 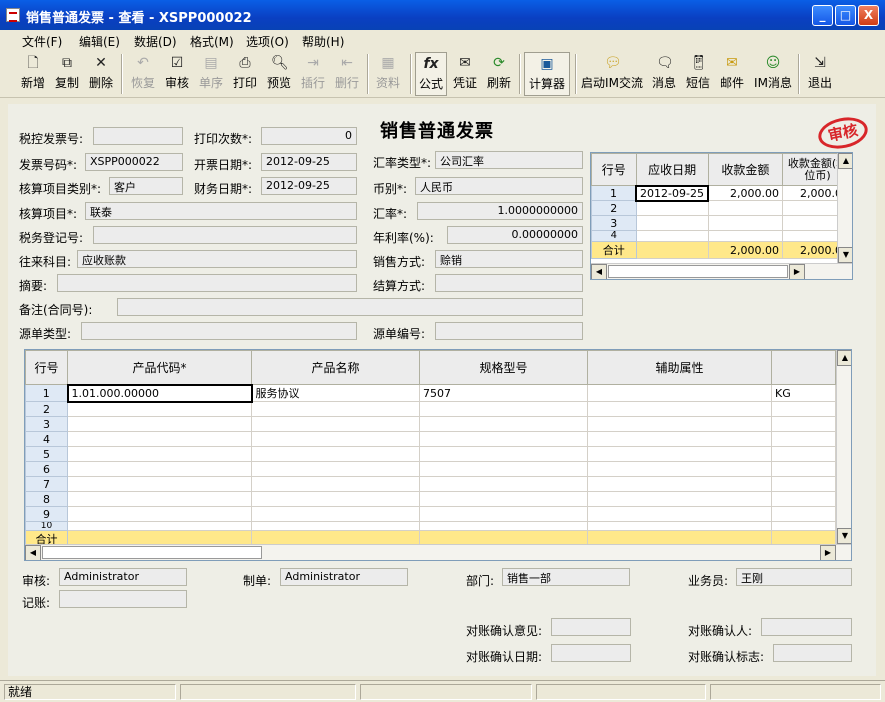 I want to click on menu-options: 选项(O), so click(x=267, y=41).